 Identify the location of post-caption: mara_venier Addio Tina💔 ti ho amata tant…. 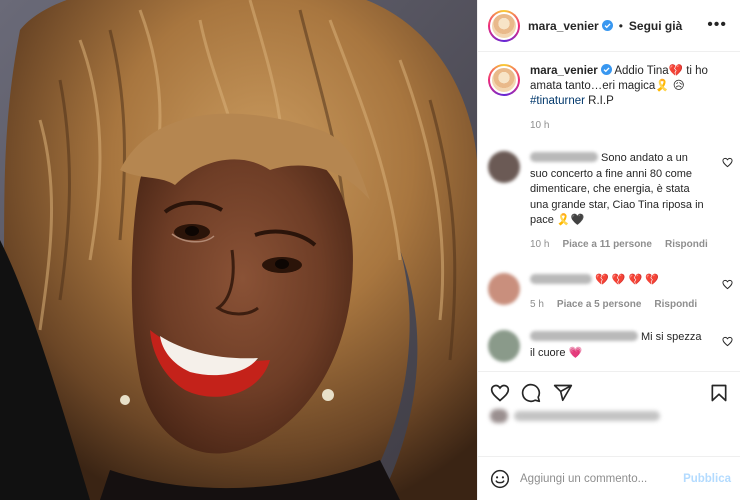
(610, 98).